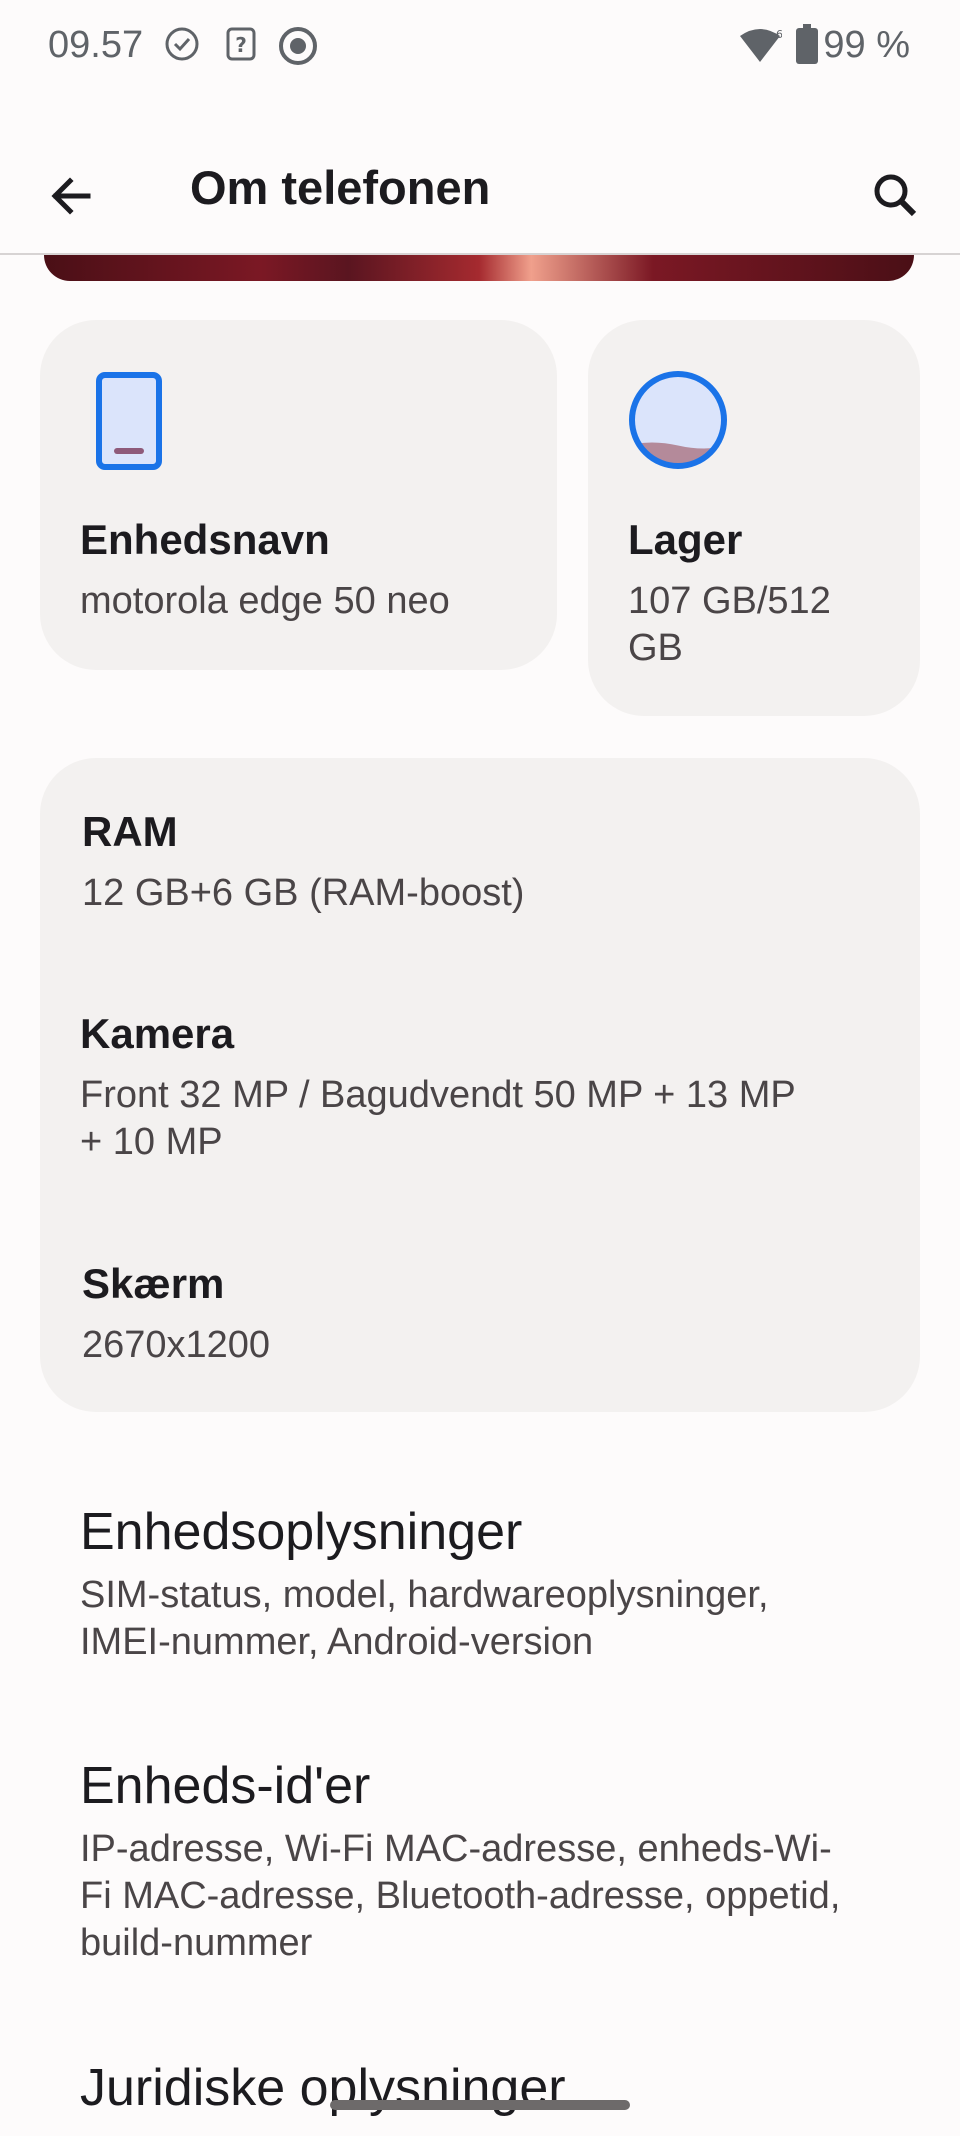 The height and width of the screenshot is (2136, 960). What do you see at coordinates (130, 831) in the screenshot?
I see `spec-ram-title: RAM` at bounding box center [130, 831].